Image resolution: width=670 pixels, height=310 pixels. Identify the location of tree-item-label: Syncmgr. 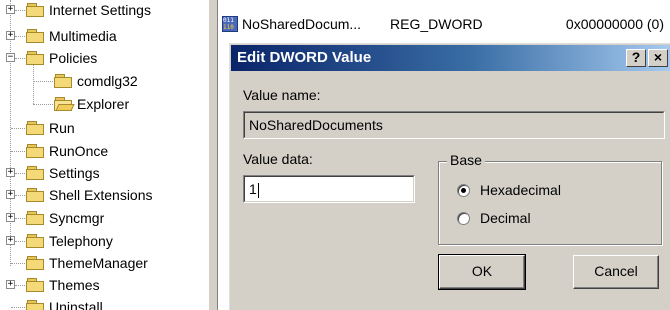
(77, 218).